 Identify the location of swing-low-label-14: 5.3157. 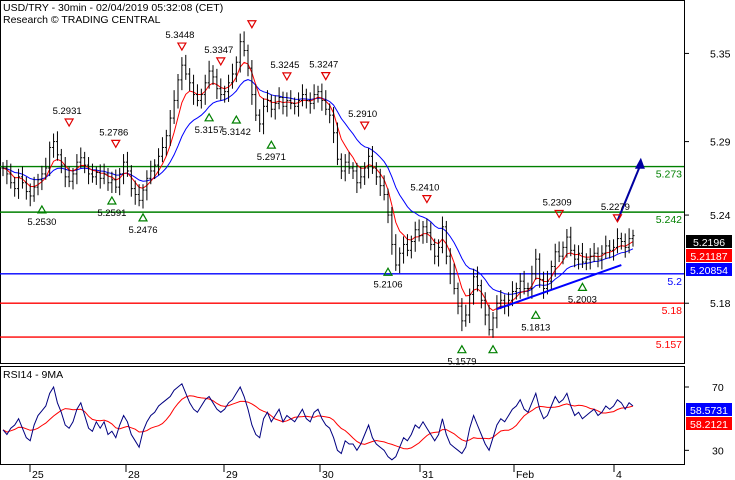
(209, 130).